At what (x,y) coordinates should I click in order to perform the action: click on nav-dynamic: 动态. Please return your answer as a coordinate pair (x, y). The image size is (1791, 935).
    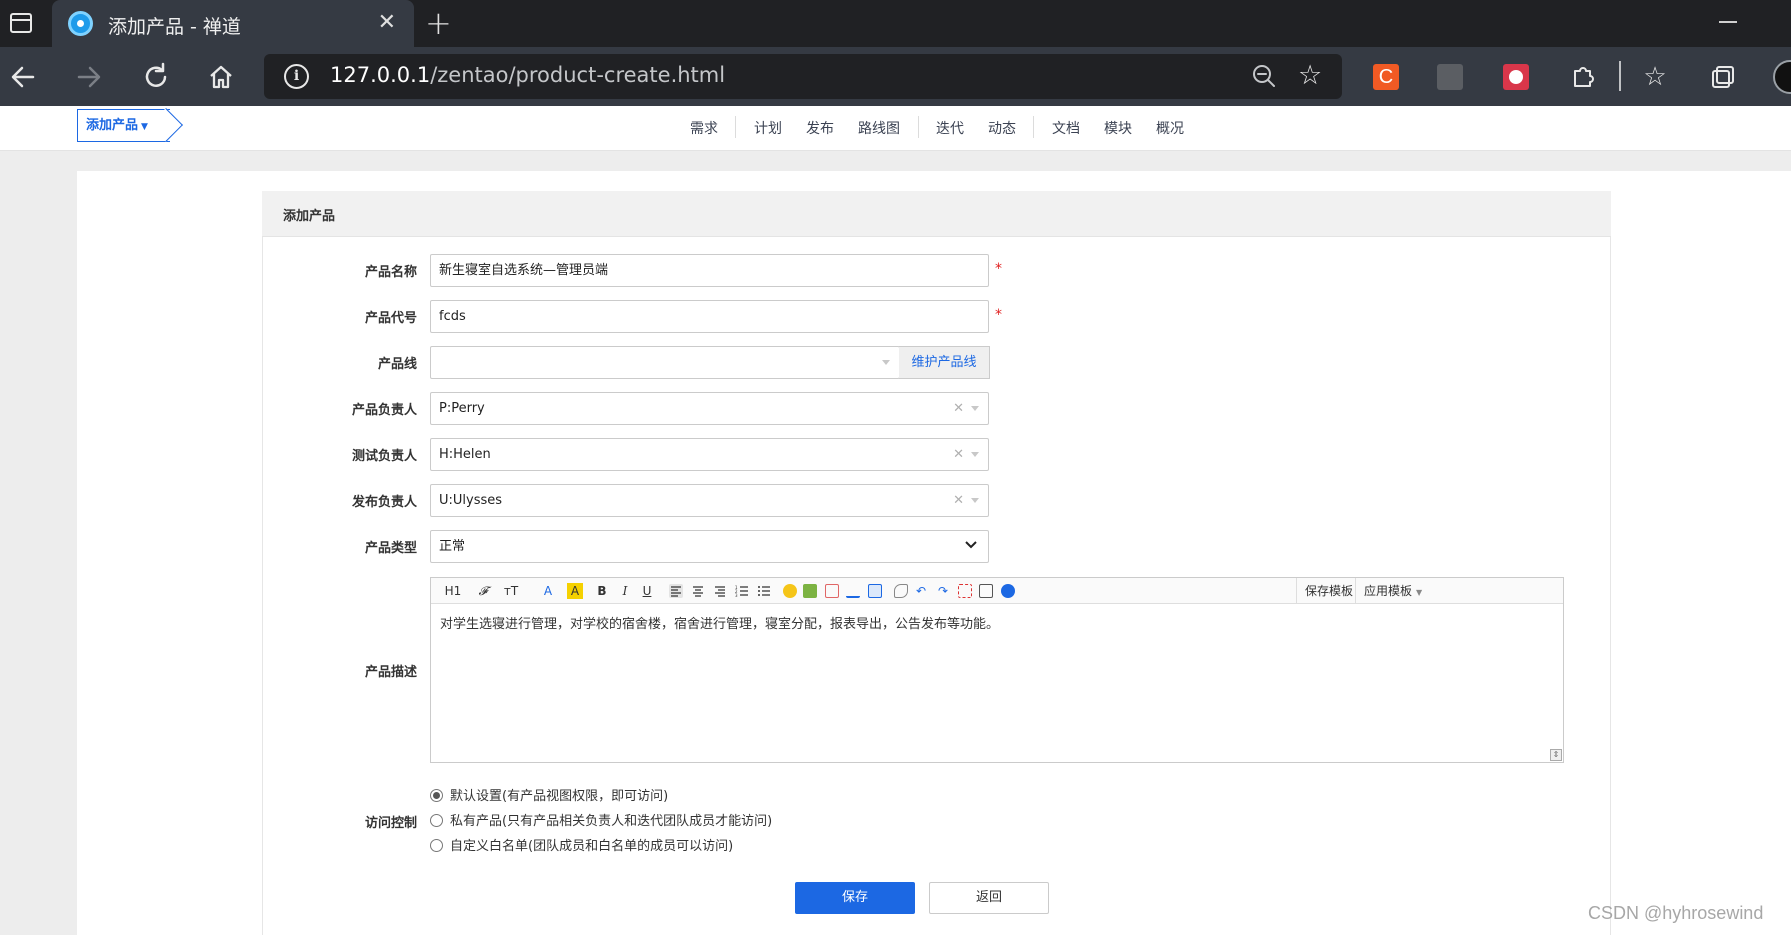
    Looking at the image, I should click on (1002, 128).